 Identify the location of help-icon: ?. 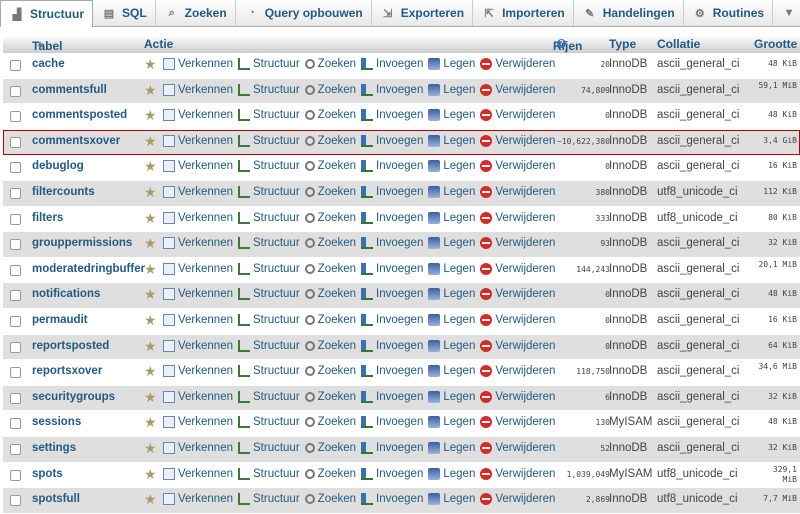
(561, 43).